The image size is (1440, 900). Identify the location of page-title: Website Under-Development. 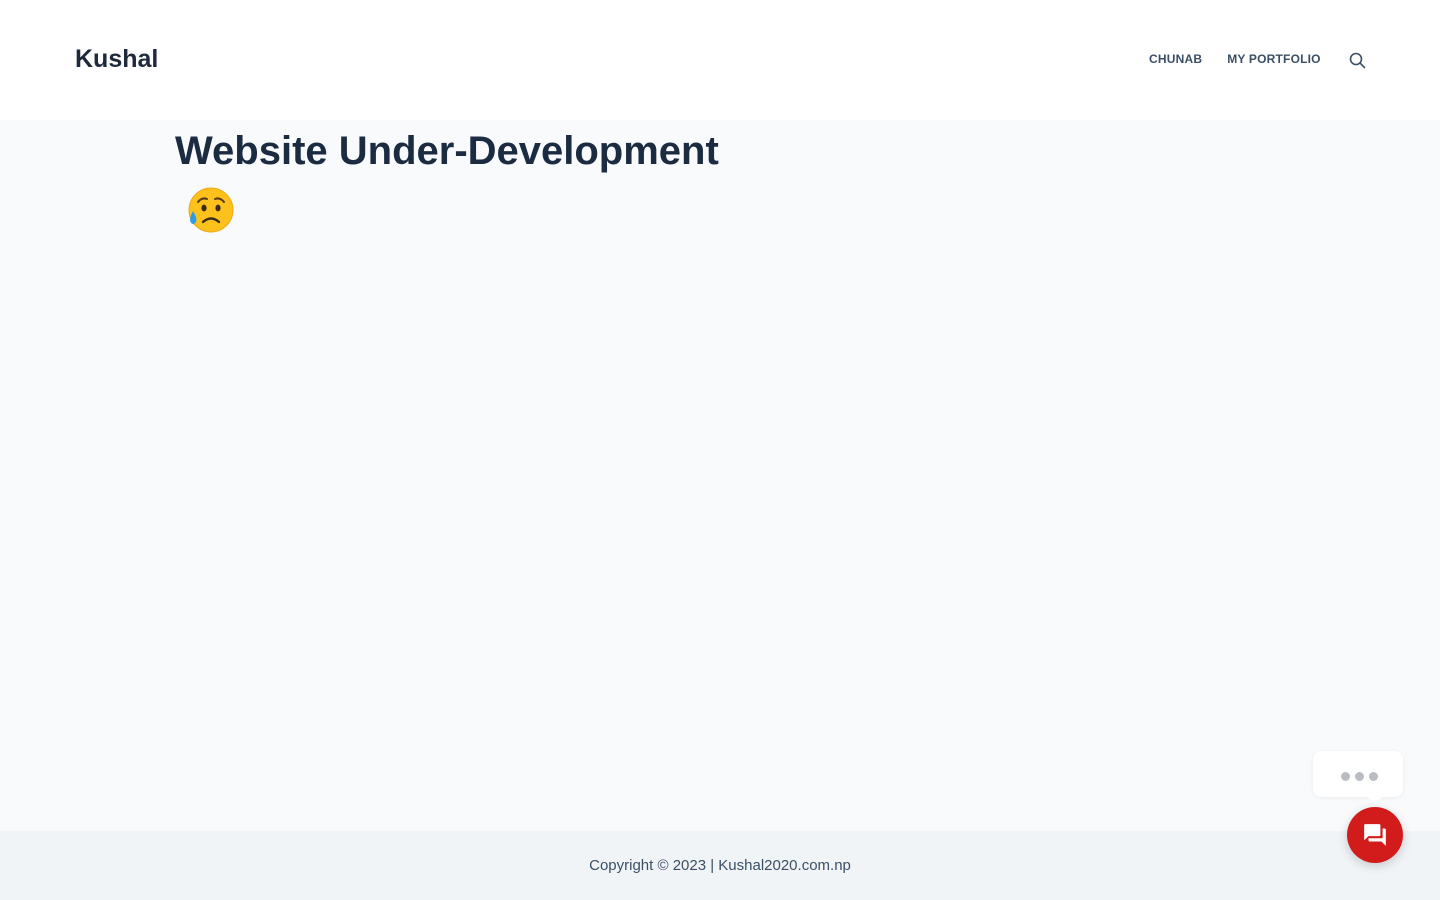
(447, 151).